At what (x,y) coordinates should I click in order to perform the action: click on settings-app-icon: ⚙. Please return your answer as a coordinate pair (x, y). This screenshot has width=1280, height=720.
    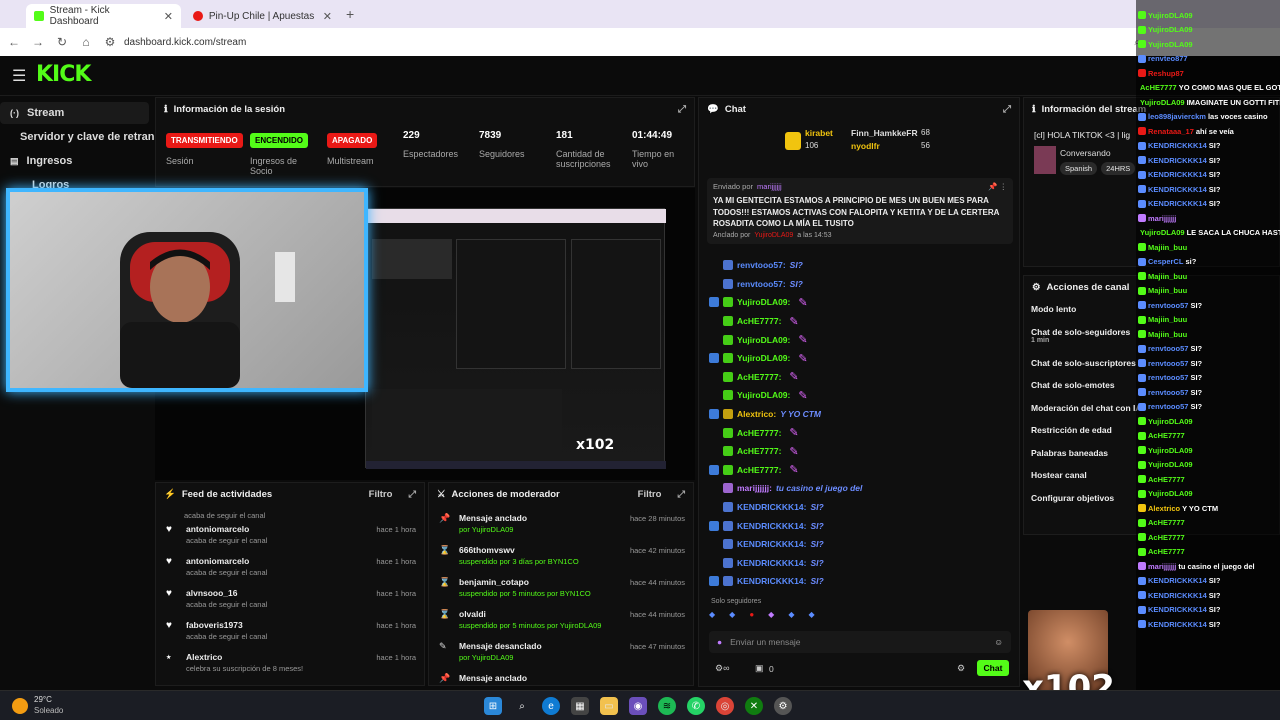
    Looking at the image, I should click on (783, 706).